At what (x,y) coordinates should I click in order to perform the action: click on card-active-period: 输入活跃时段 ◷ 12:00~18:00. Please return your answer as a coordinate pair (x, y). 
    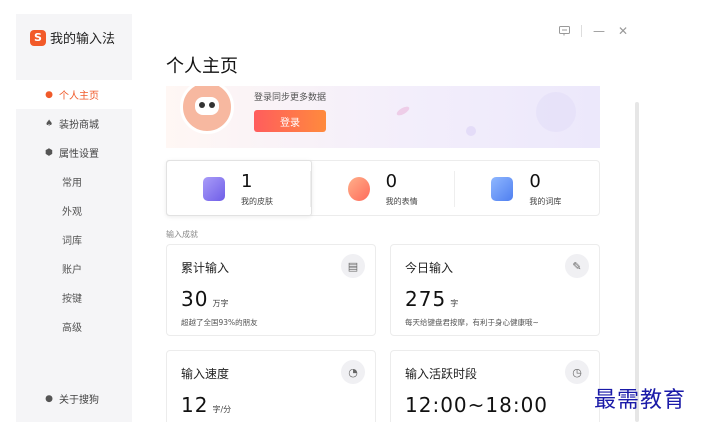
    Looking at the image, I should click on (495, 386).